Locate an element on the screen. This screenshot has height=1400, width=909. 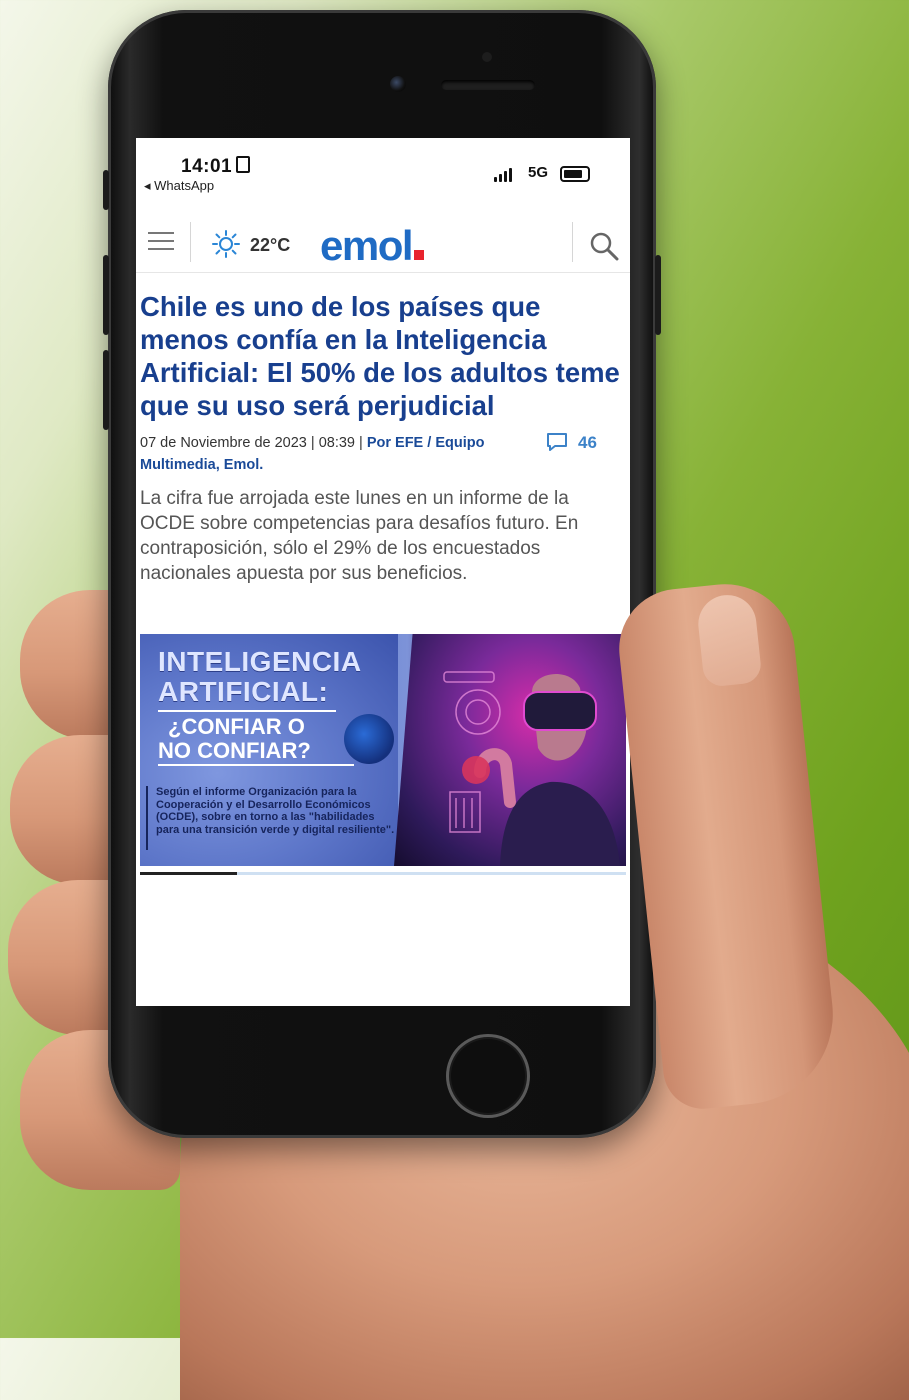
signal-icon is located at coordinates (504, 173).